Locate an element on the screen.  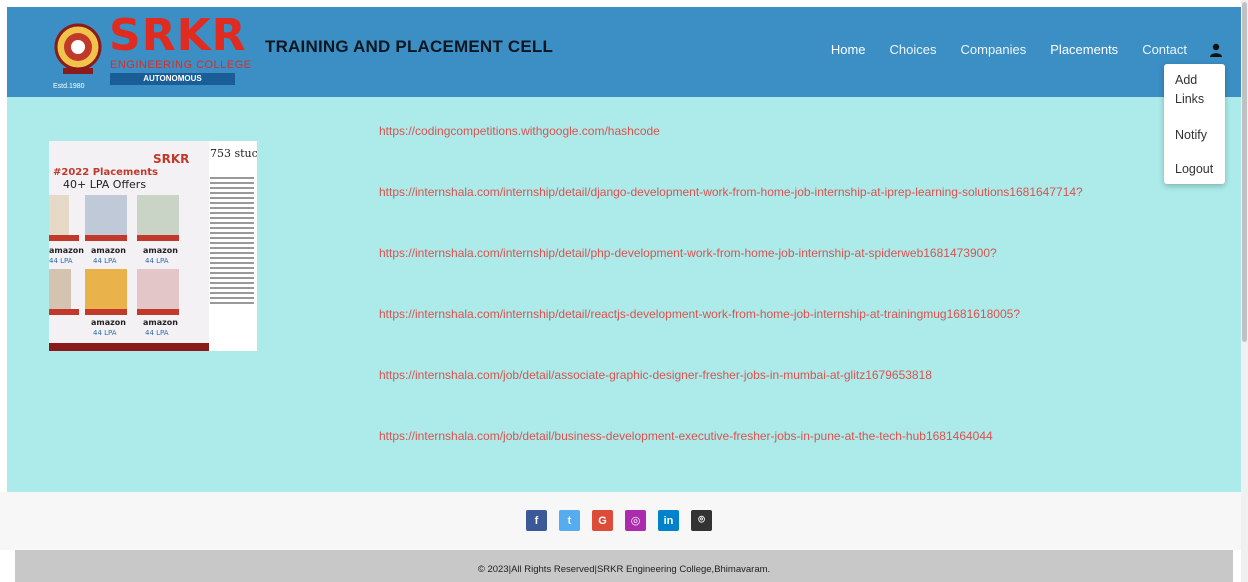
twitter-icon: t is located at coordinates (569, 520).